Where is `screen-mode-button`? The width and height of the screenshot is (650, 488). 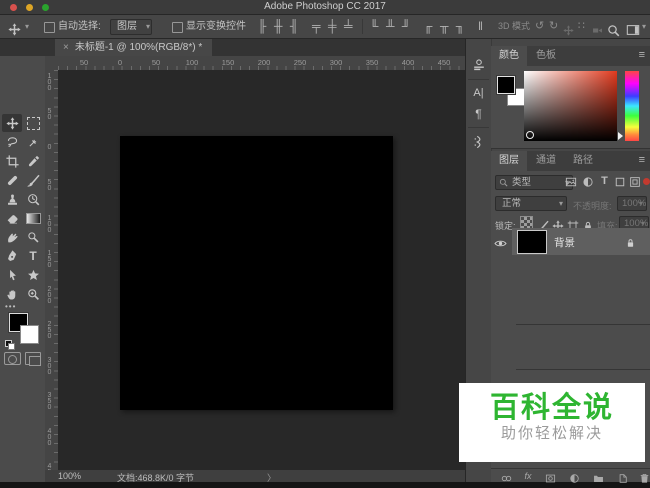
screen-mode-button is located at coordinates (33, 359).